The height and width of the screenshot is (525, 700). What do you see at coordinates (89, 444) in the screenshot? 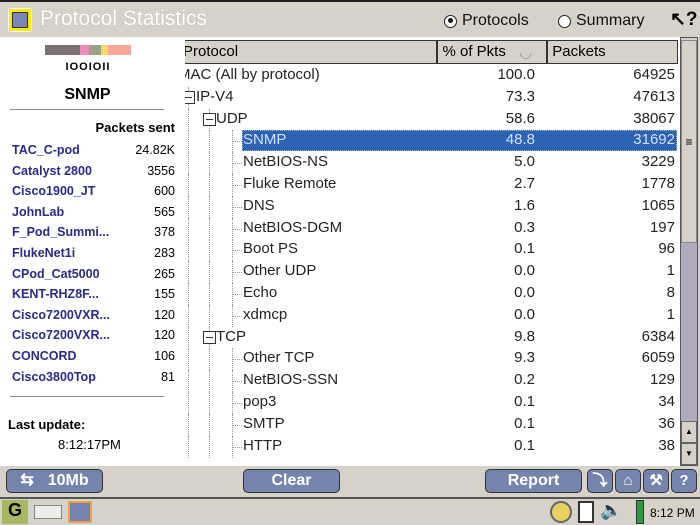
I see `last-update-time: 8:12:17PM` at bounding box center [89, 444].